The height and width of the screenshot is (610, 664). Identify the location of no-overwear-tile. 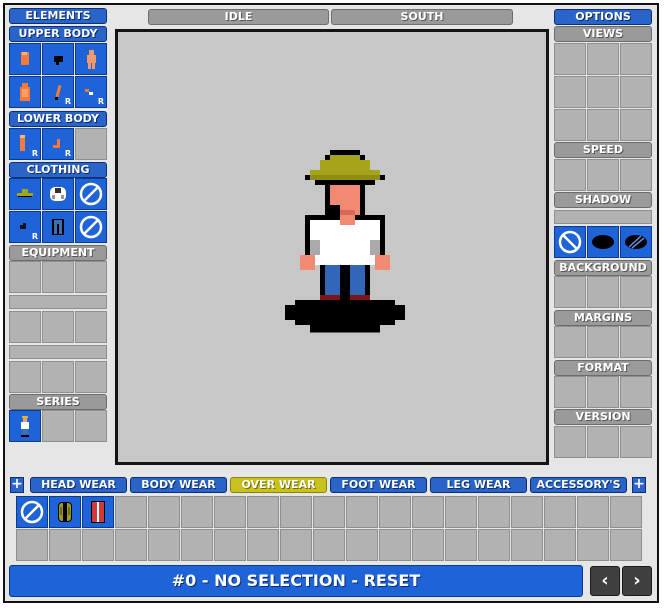
(32, 512).